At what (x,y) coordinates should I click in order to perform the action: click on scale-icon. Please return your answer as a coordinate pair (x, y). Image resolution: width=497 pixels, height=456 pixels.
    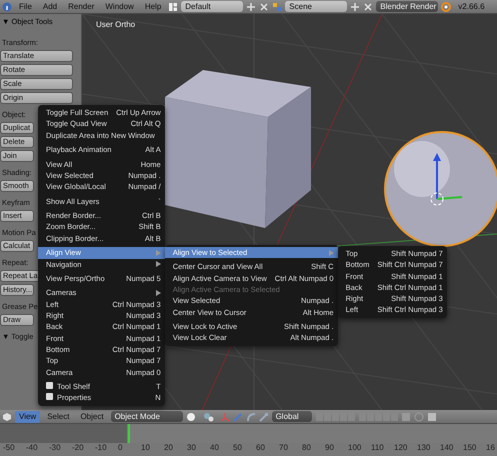
    Looking at the image, I should click on (263, 417).